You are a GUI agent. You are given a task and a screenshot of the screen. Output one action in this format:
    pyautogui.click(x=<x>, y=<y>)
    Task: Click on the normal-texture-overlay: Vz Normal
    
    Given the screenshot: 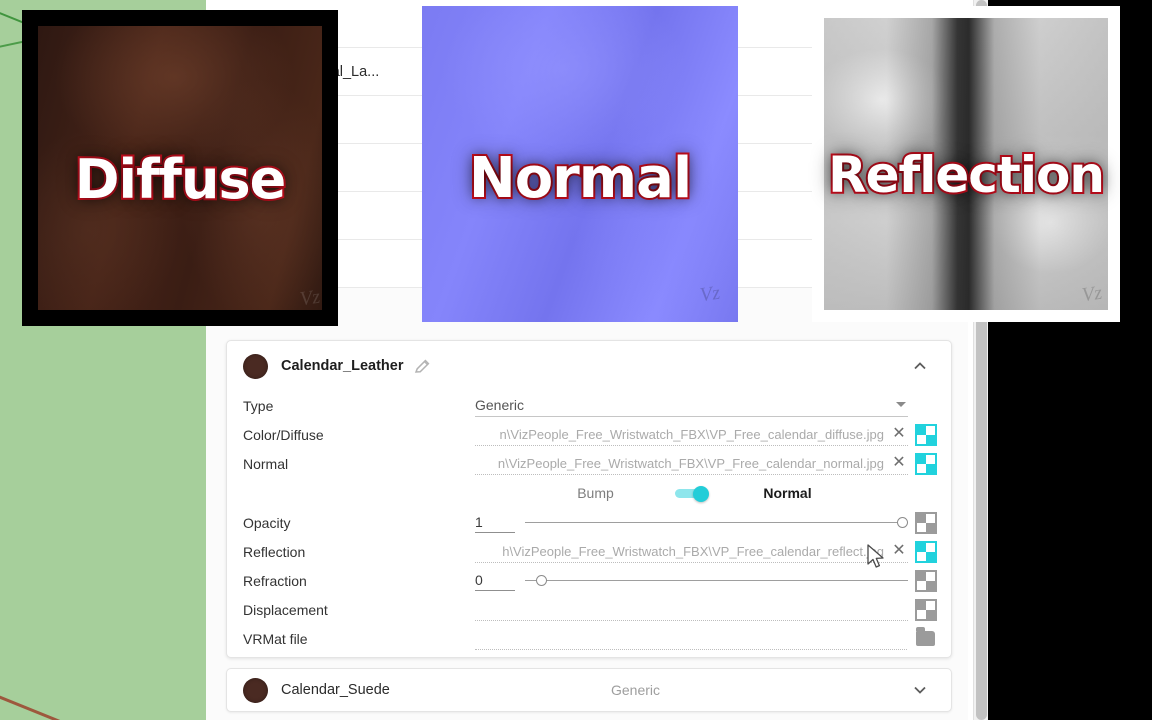 What is the action you would take?
    pyautogui.click(x=580, y=164)
    